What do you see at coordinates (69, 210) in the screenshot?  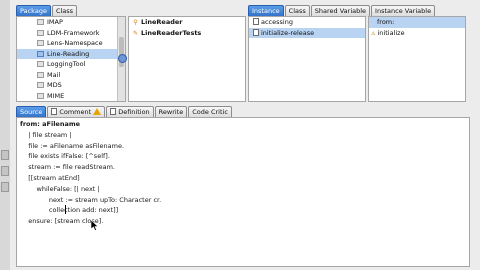 I see `code-line: collection add: next]]` at bounding box center [69, 210].